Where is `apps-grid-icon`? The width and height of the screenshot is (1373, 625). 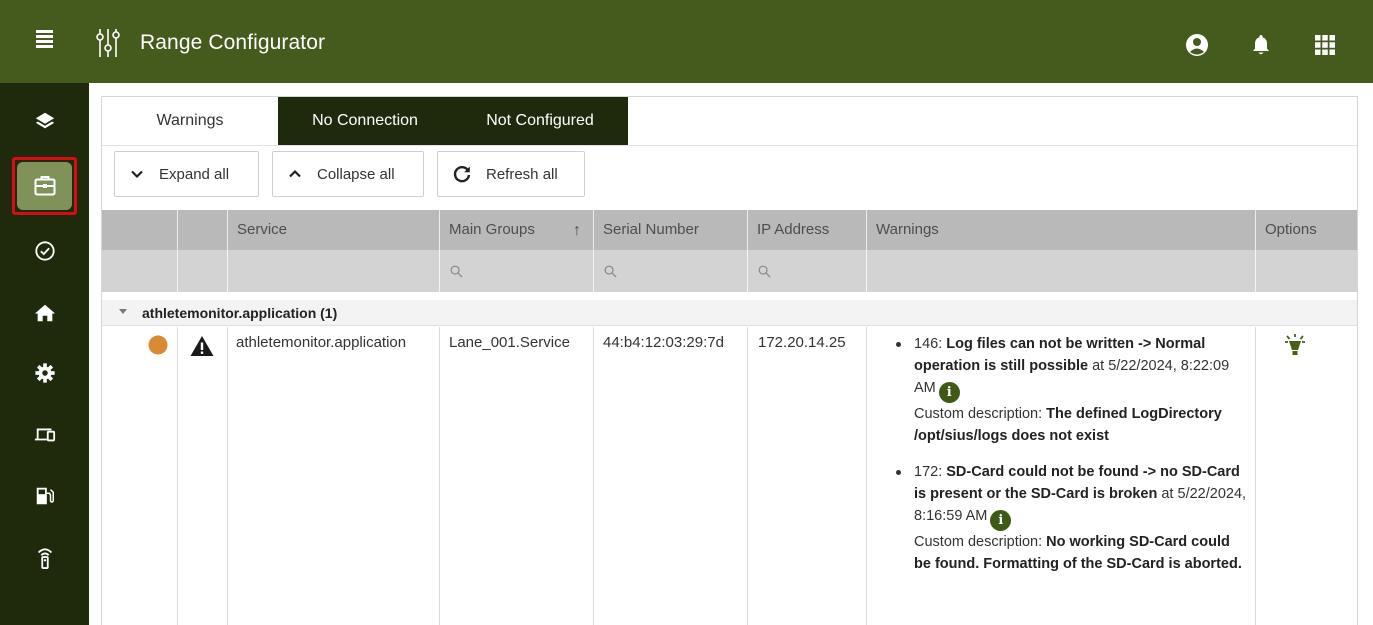
apps-grid-icon is located at coordinates (1325, 45).